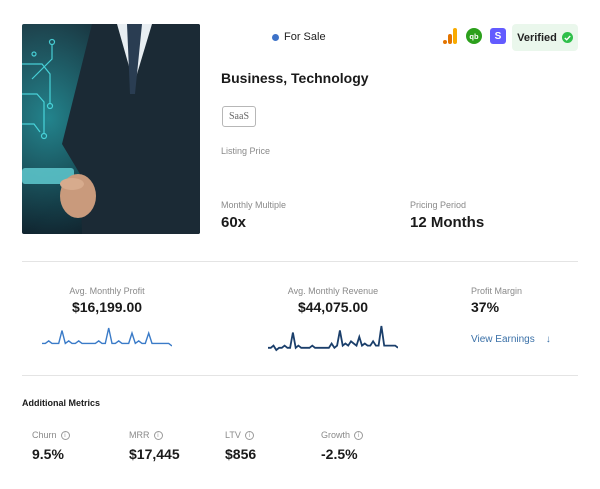 Image resolution: width=600 pixels, height=489 pixels. What do you see at coordinates (438, 205) in the screenshot?
I see `pricing-period-label: Pricing Period` at bounding box center [438, 205].